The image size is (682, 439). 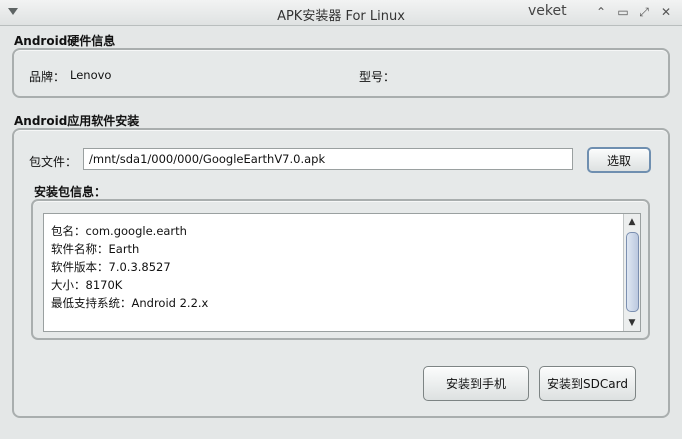 What do you see at coordinates (53, 162) in the screenshot?
I see `package-file-label: 包文件：` at bounding box center [53, 162].